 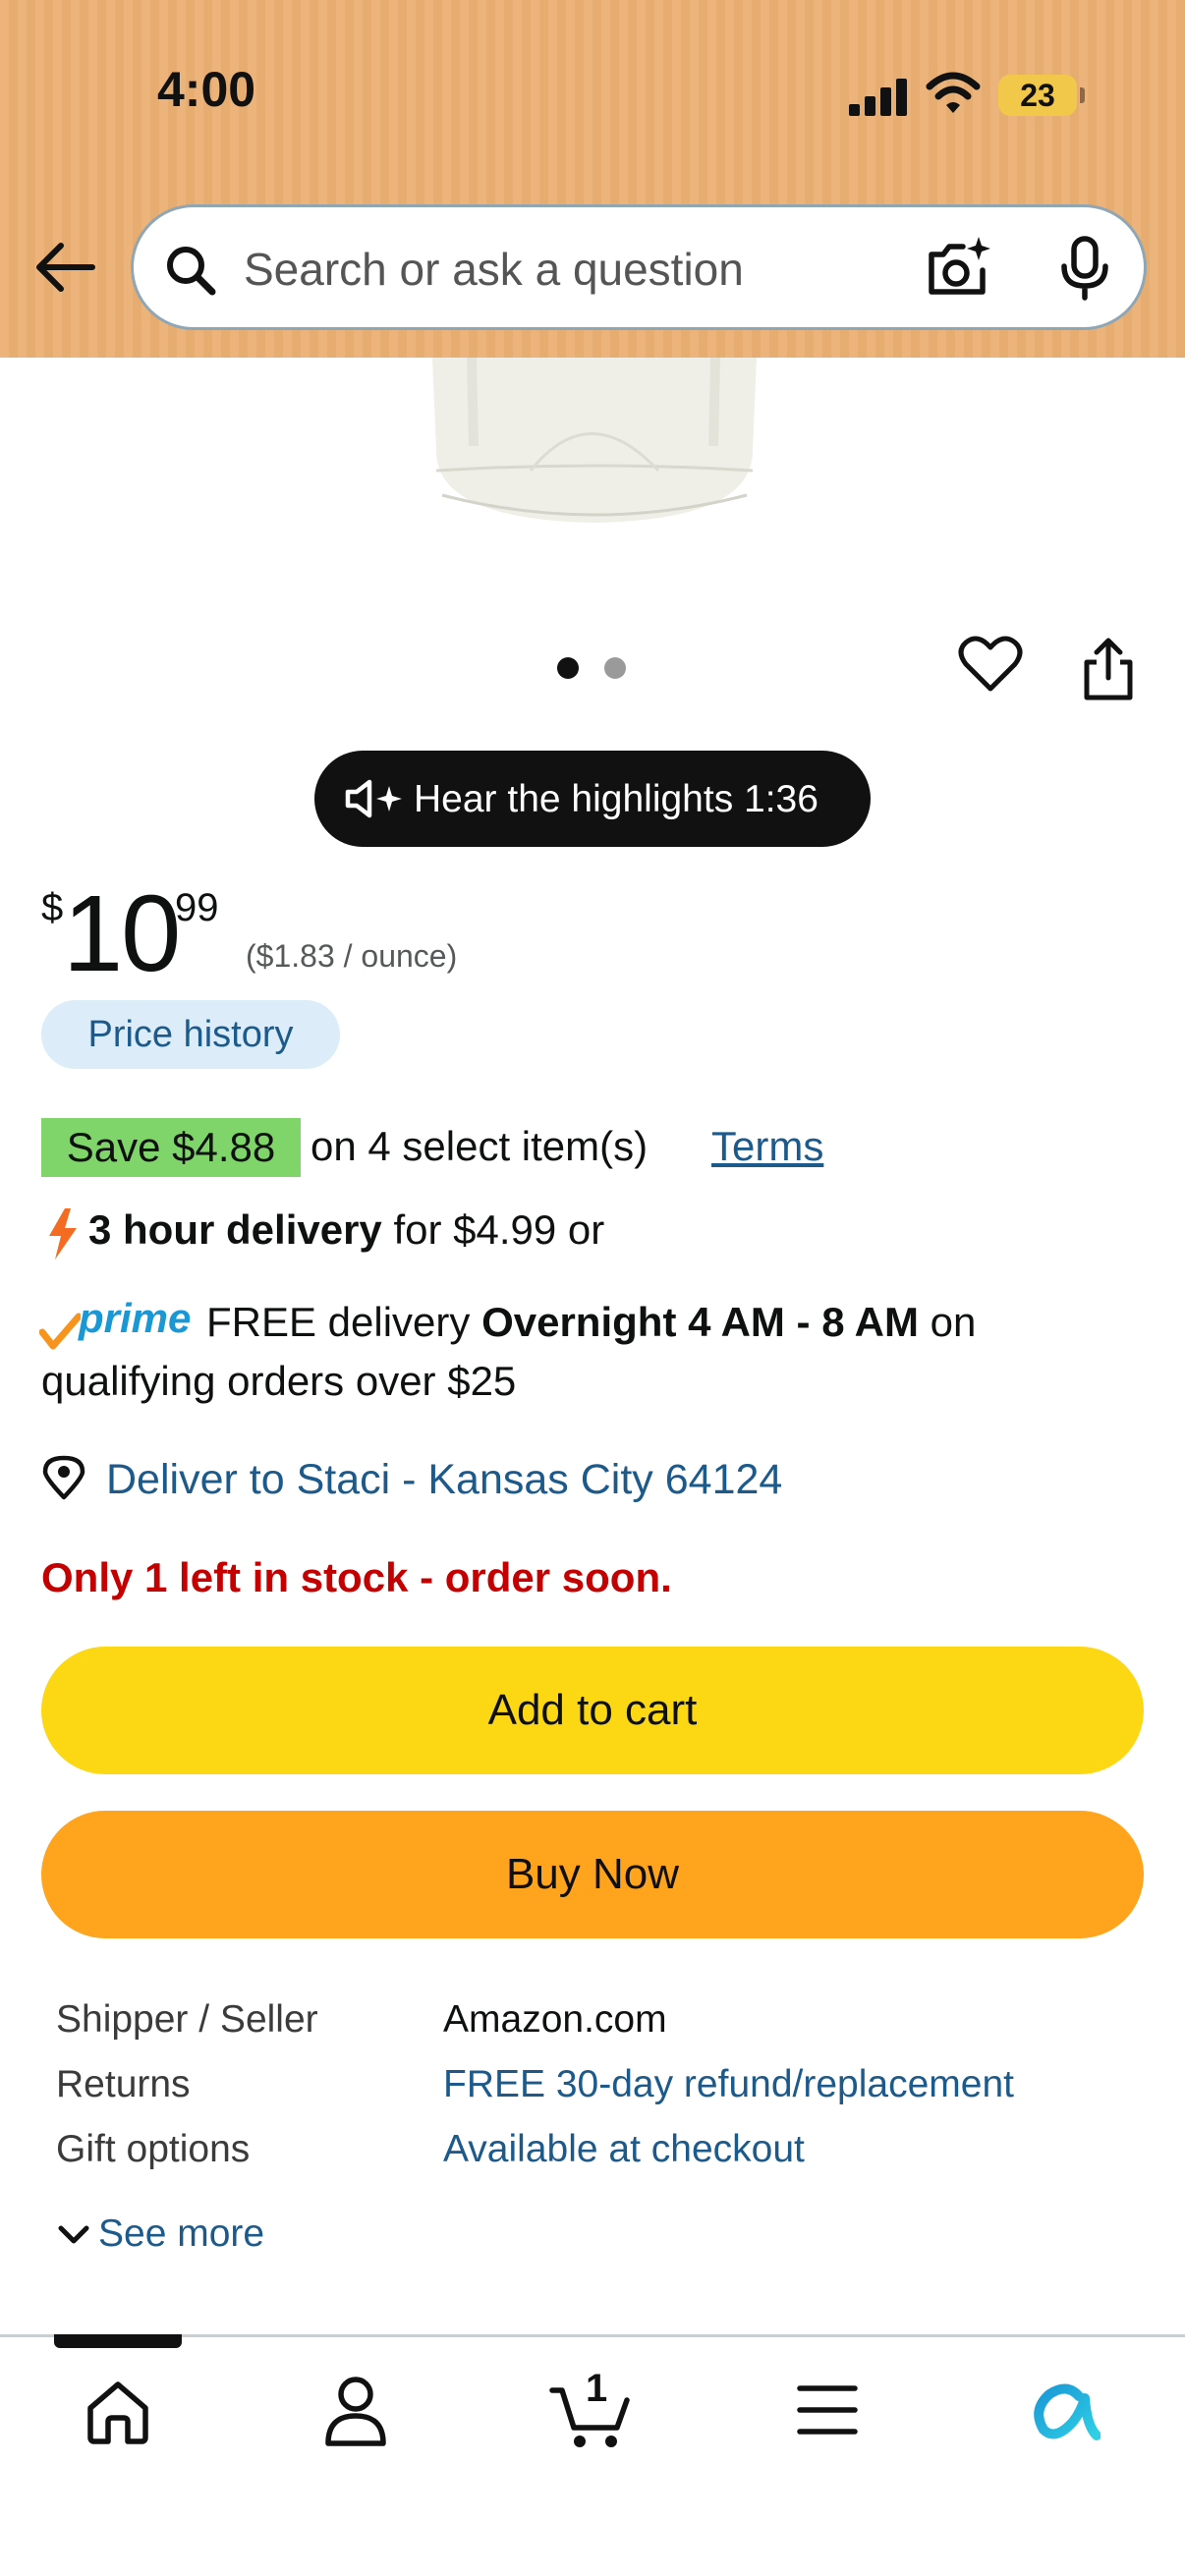 I want to click on add-to-cart-button: Add to cart, so click(x=592, y=1710).